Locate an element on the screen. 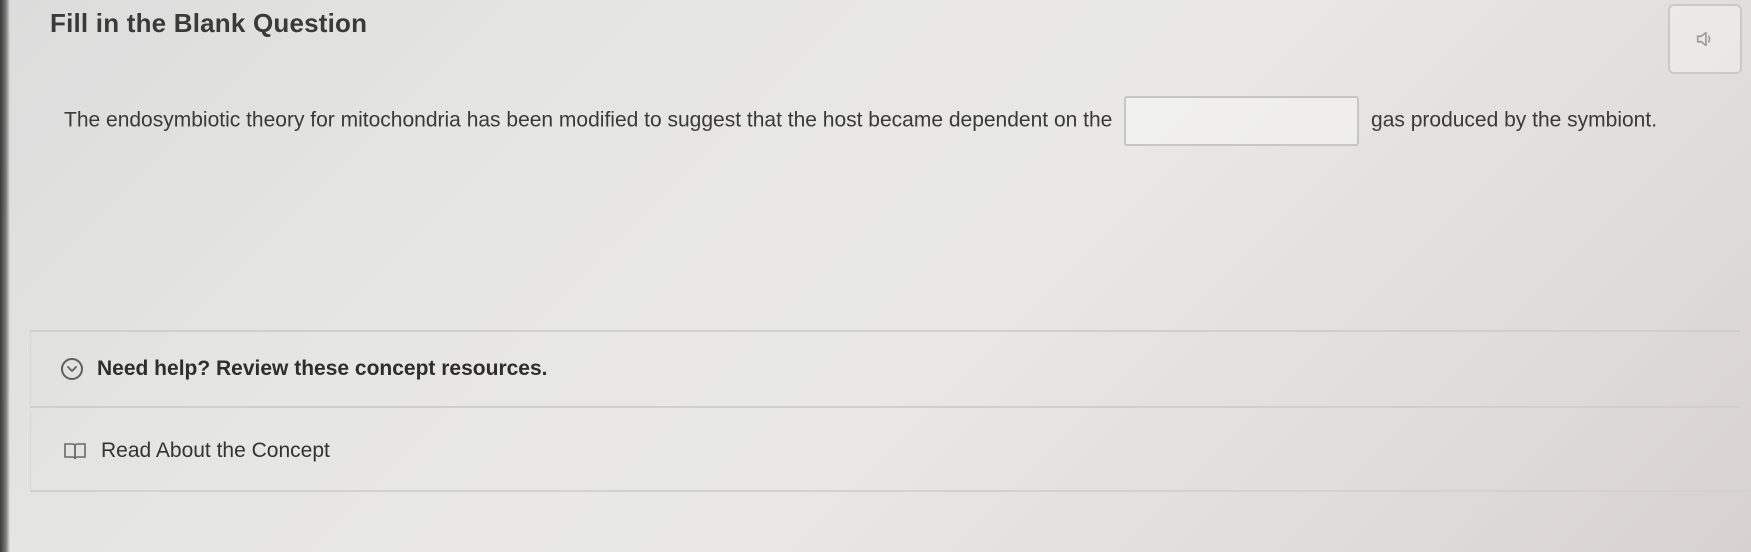  read-concept-link: Read About the Concept is located at coordinates (890, 452).